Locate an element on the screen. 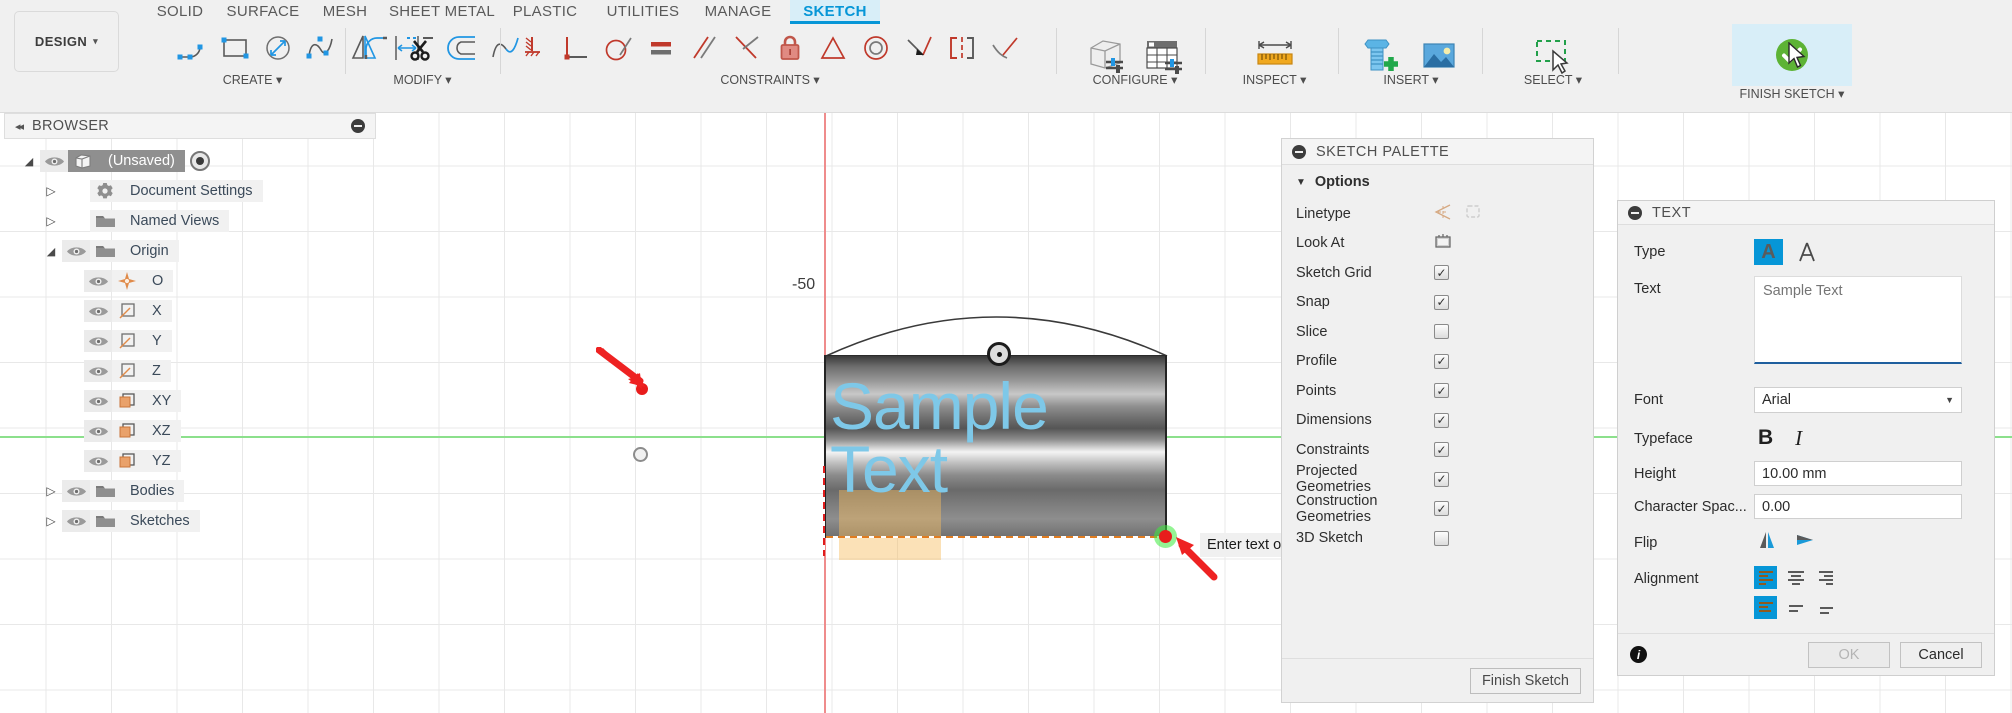 This screenshot has height=713, width=2012. fix-icon is located at coordinates (531, 48).